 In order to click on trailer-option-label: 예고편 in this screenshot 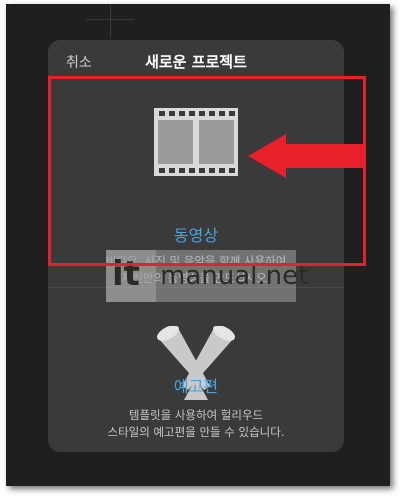, I will do `click(196, 386)`.